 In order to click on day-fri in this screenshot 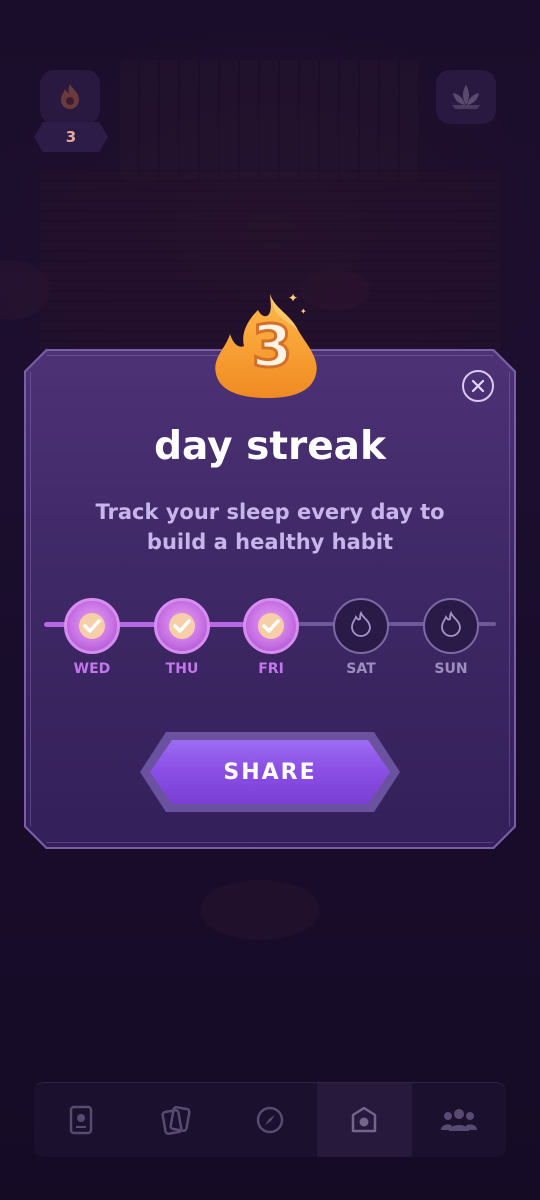, I will do `click(271, 626)`.